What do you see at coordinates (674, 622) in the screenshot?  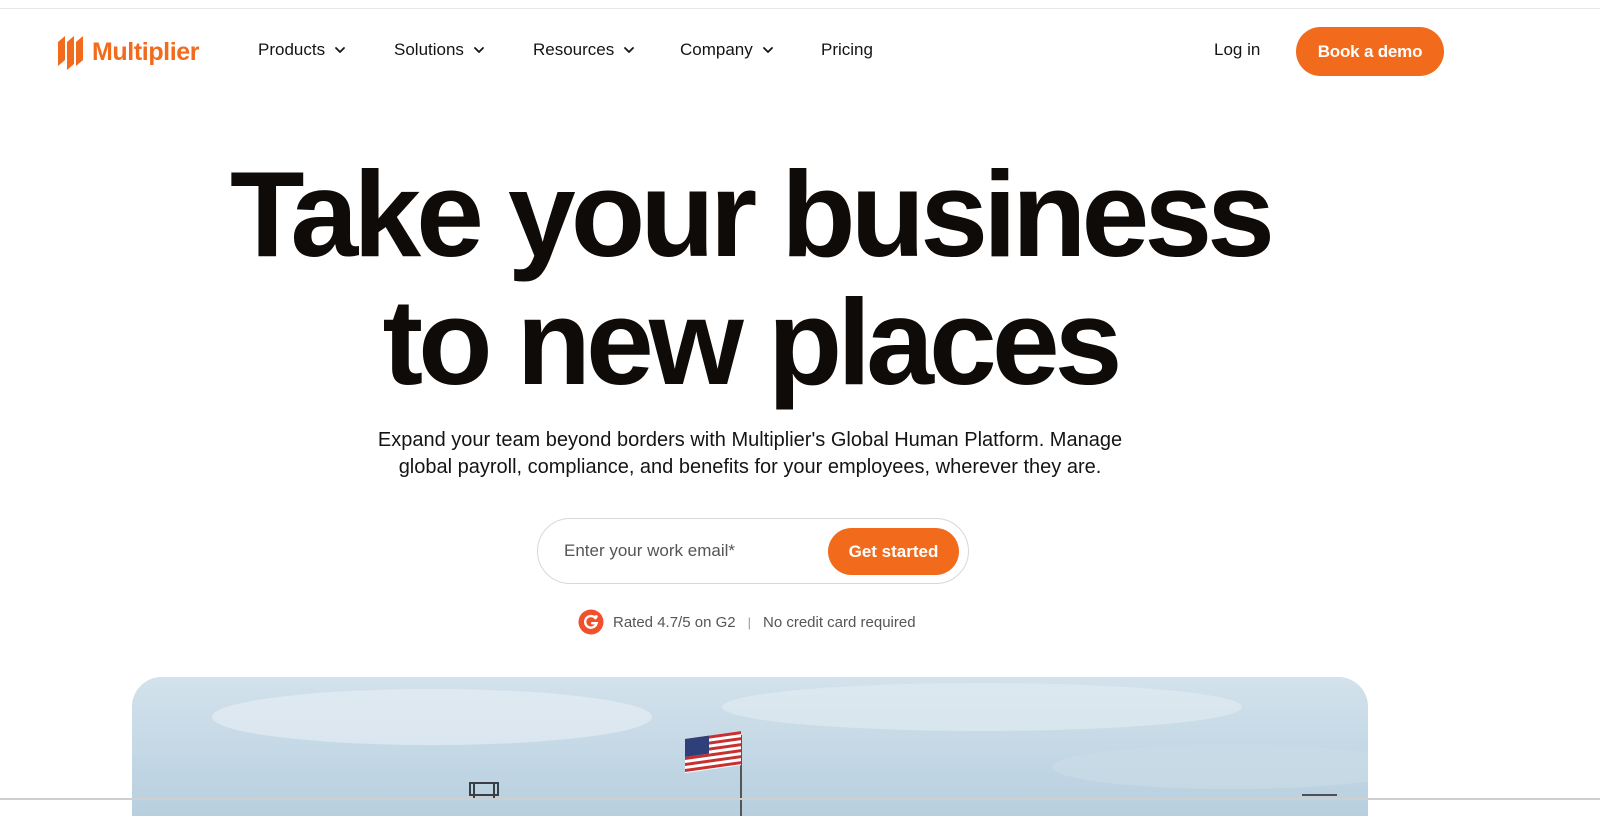 I see `rating-text: Rated 4.7/5 on G2` at bounding box center [674, 622].